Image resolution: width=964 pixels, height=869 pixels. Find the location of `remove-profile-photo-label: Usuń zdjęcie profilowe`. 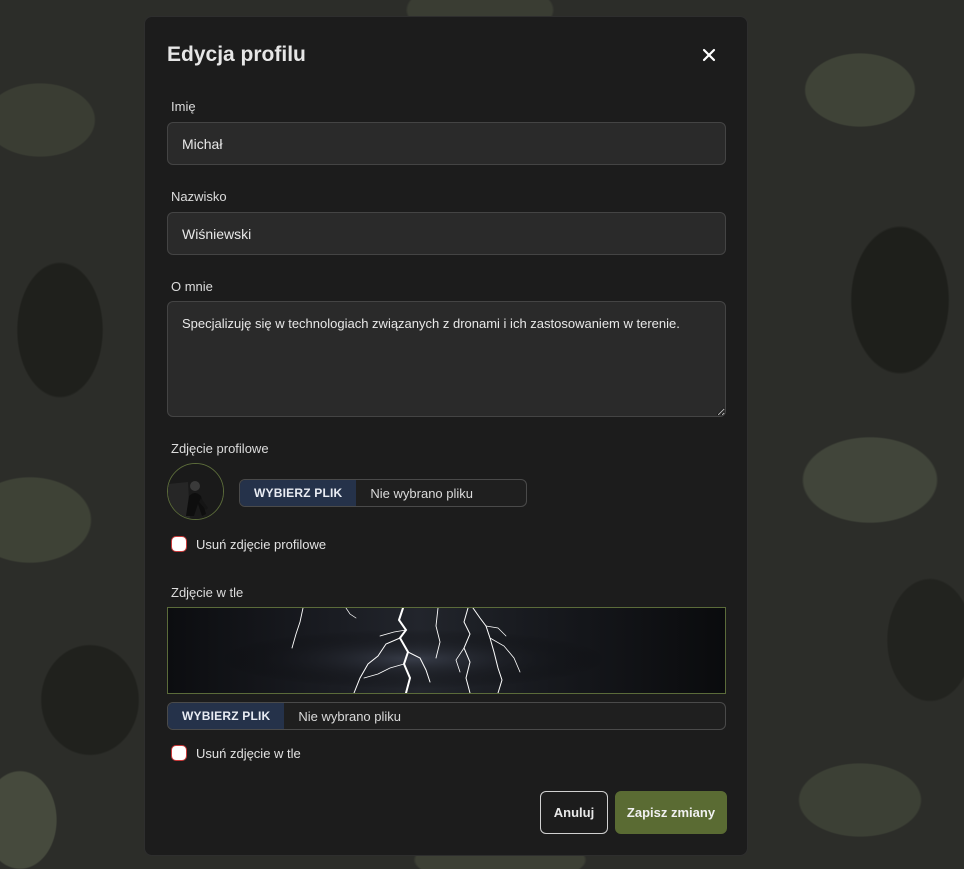

remove-profile-photo-label: Usuń zdjęcie profilowe is located at coordinates (261, 544).